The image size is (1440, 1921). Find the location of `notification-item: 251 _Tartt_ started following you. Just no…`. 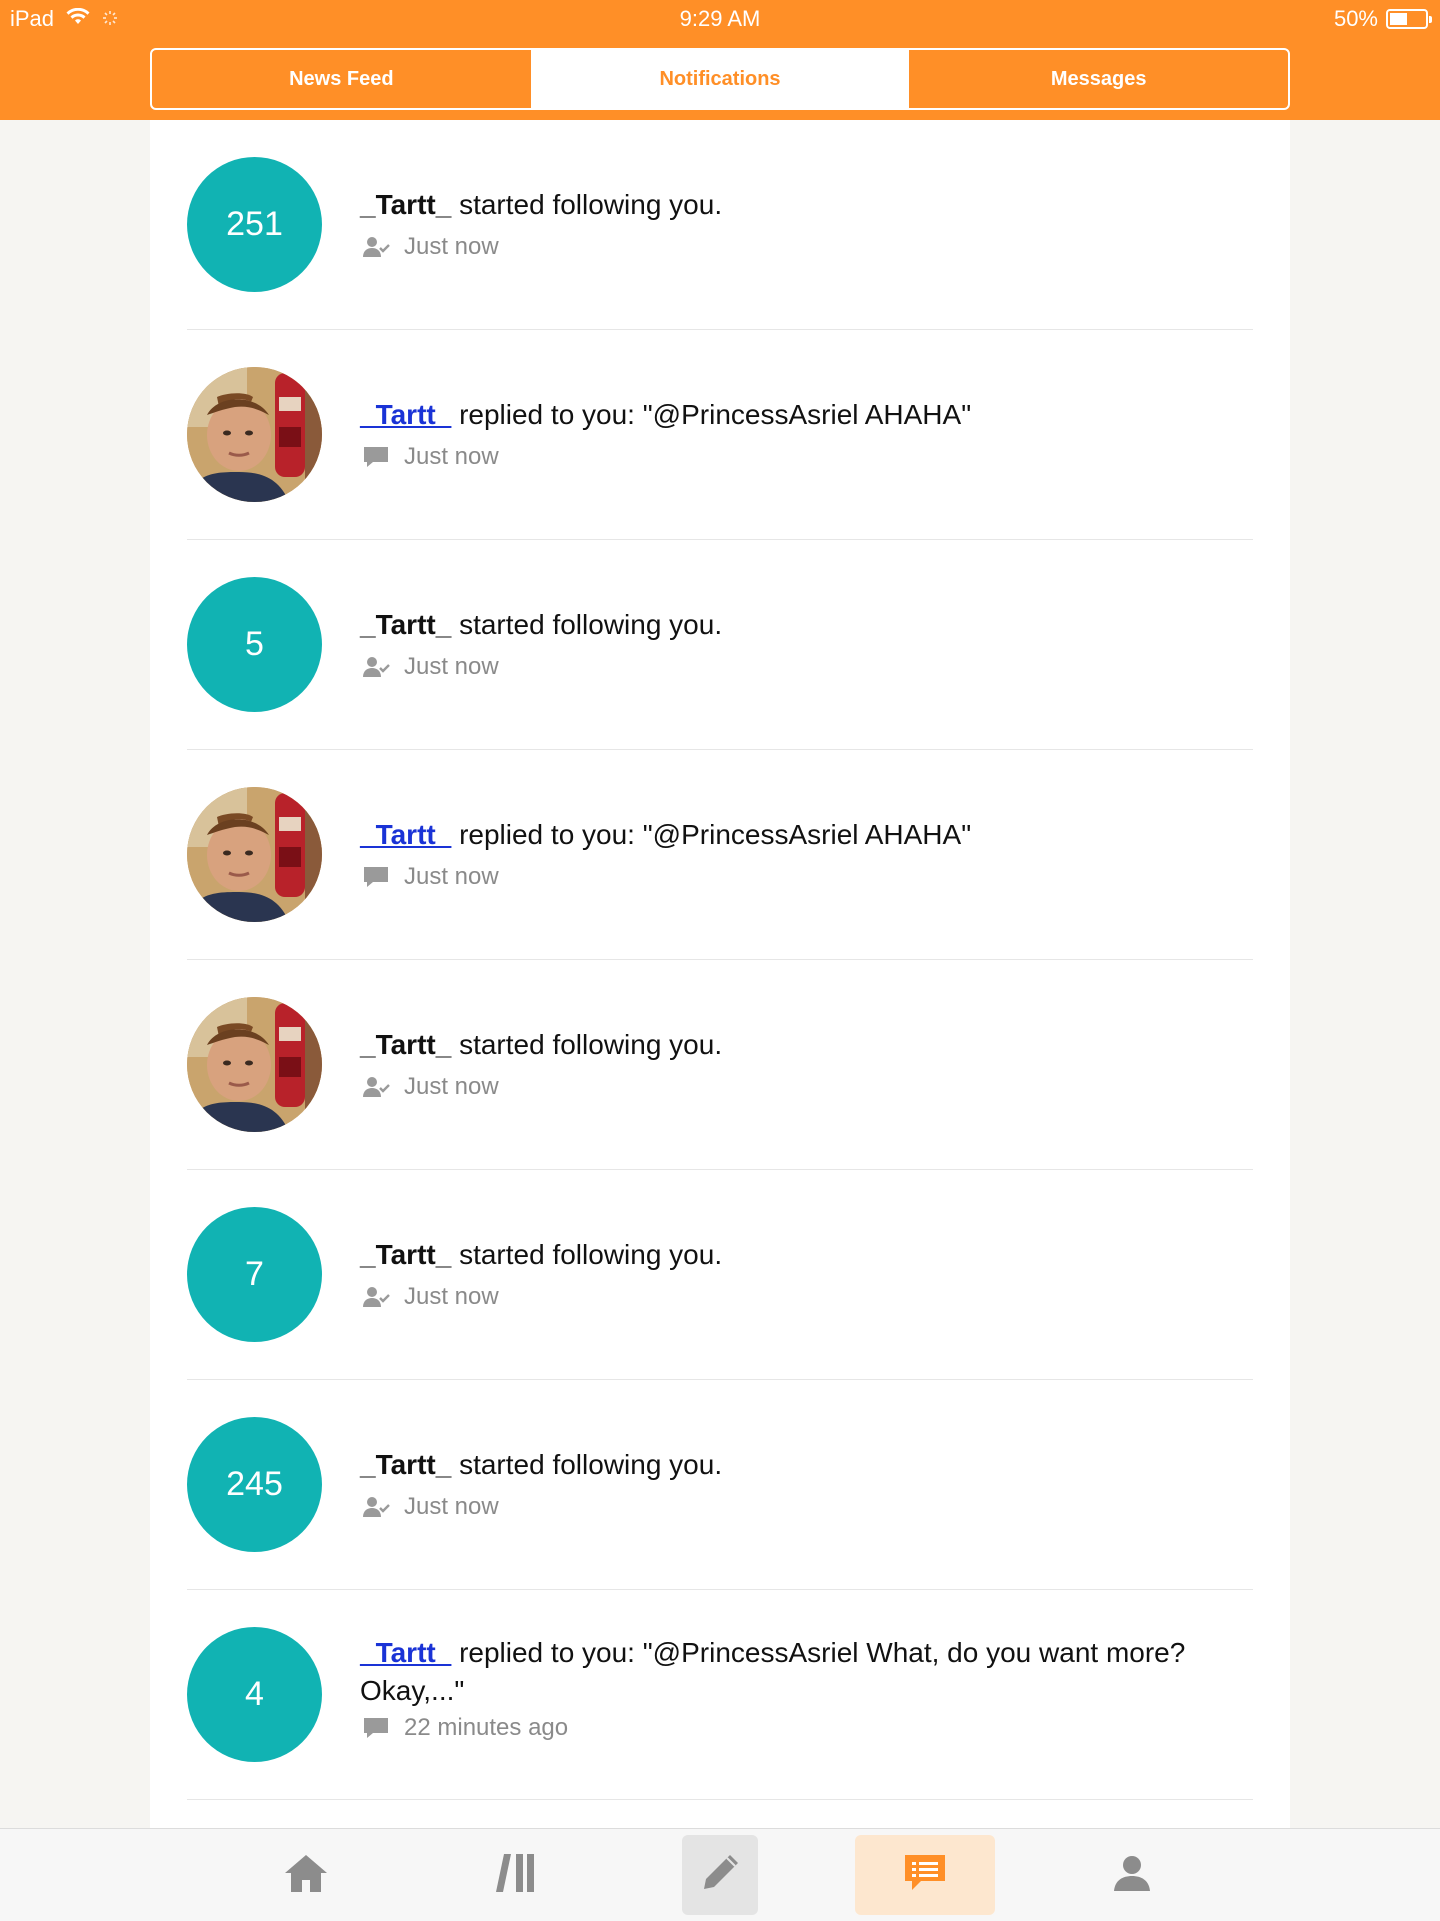

notification-item: 251 _Tartt_ started following you. Just no… is located at coordinates (720, 225).